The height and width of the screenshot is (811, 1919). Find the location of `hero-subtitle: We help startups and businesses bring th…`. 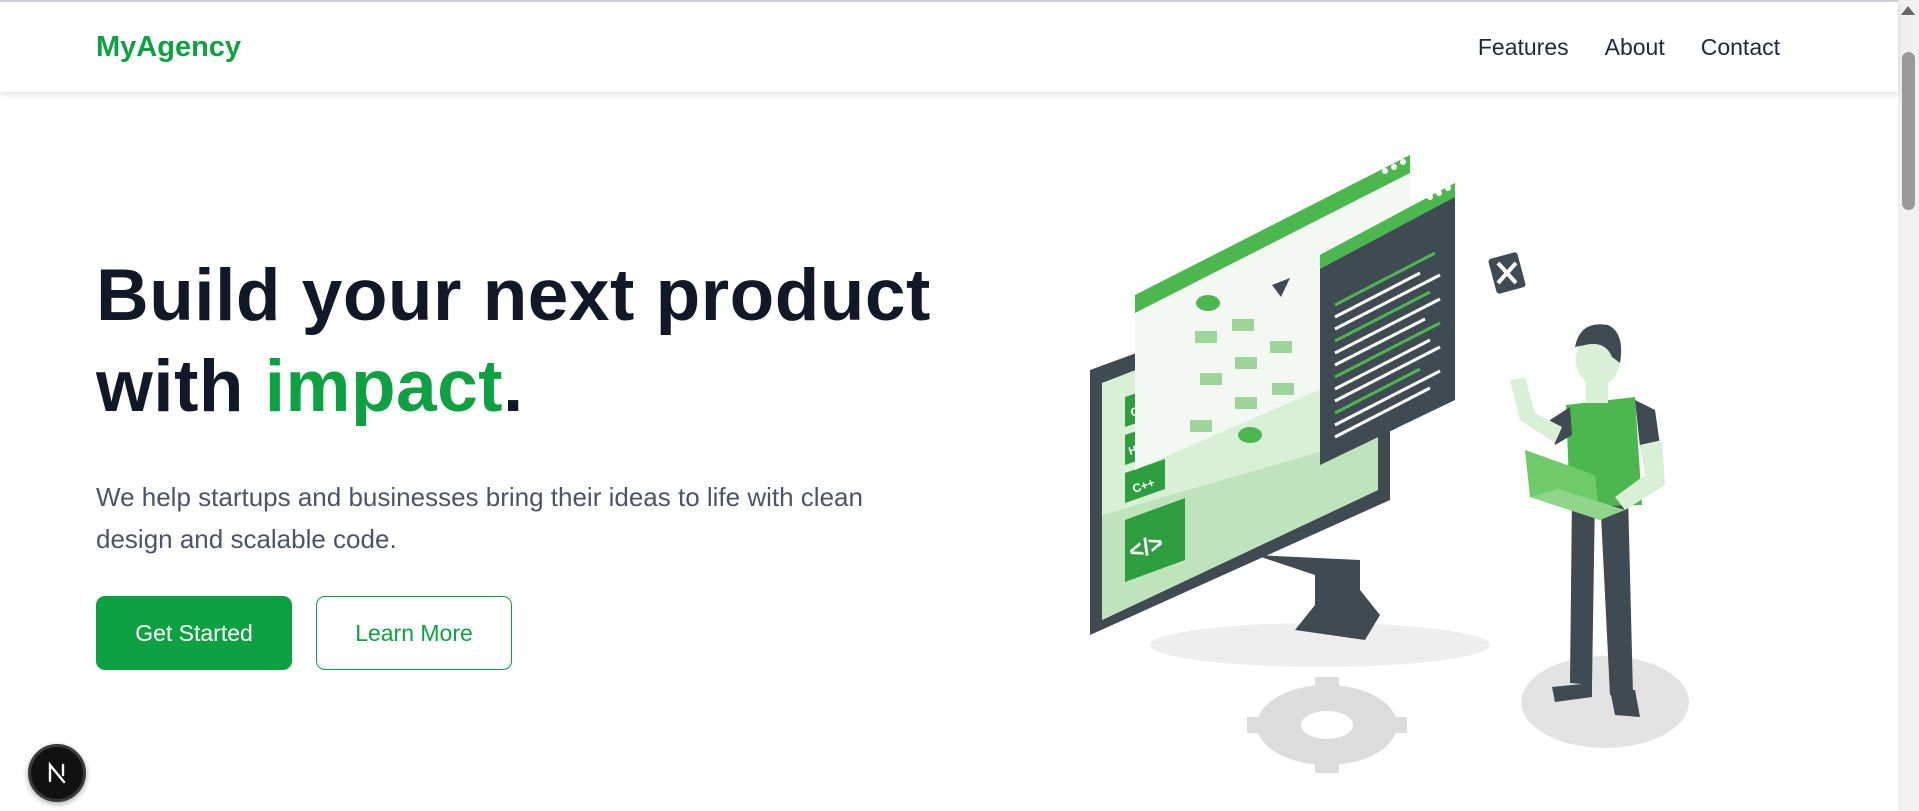

hero-subtitle: We help startups and businesses bring th… is located at coordinates (479, 518).